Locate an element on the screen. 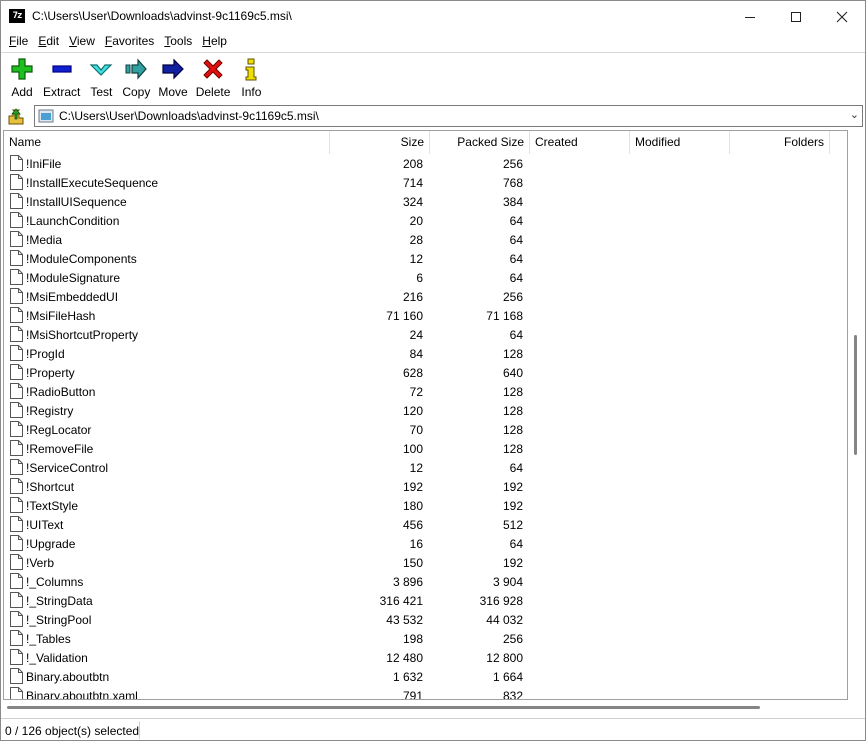 This screenshot has width=866, height=741. file-name: Binary.aboutbtn.xaml is located at coordinates (82, 694).